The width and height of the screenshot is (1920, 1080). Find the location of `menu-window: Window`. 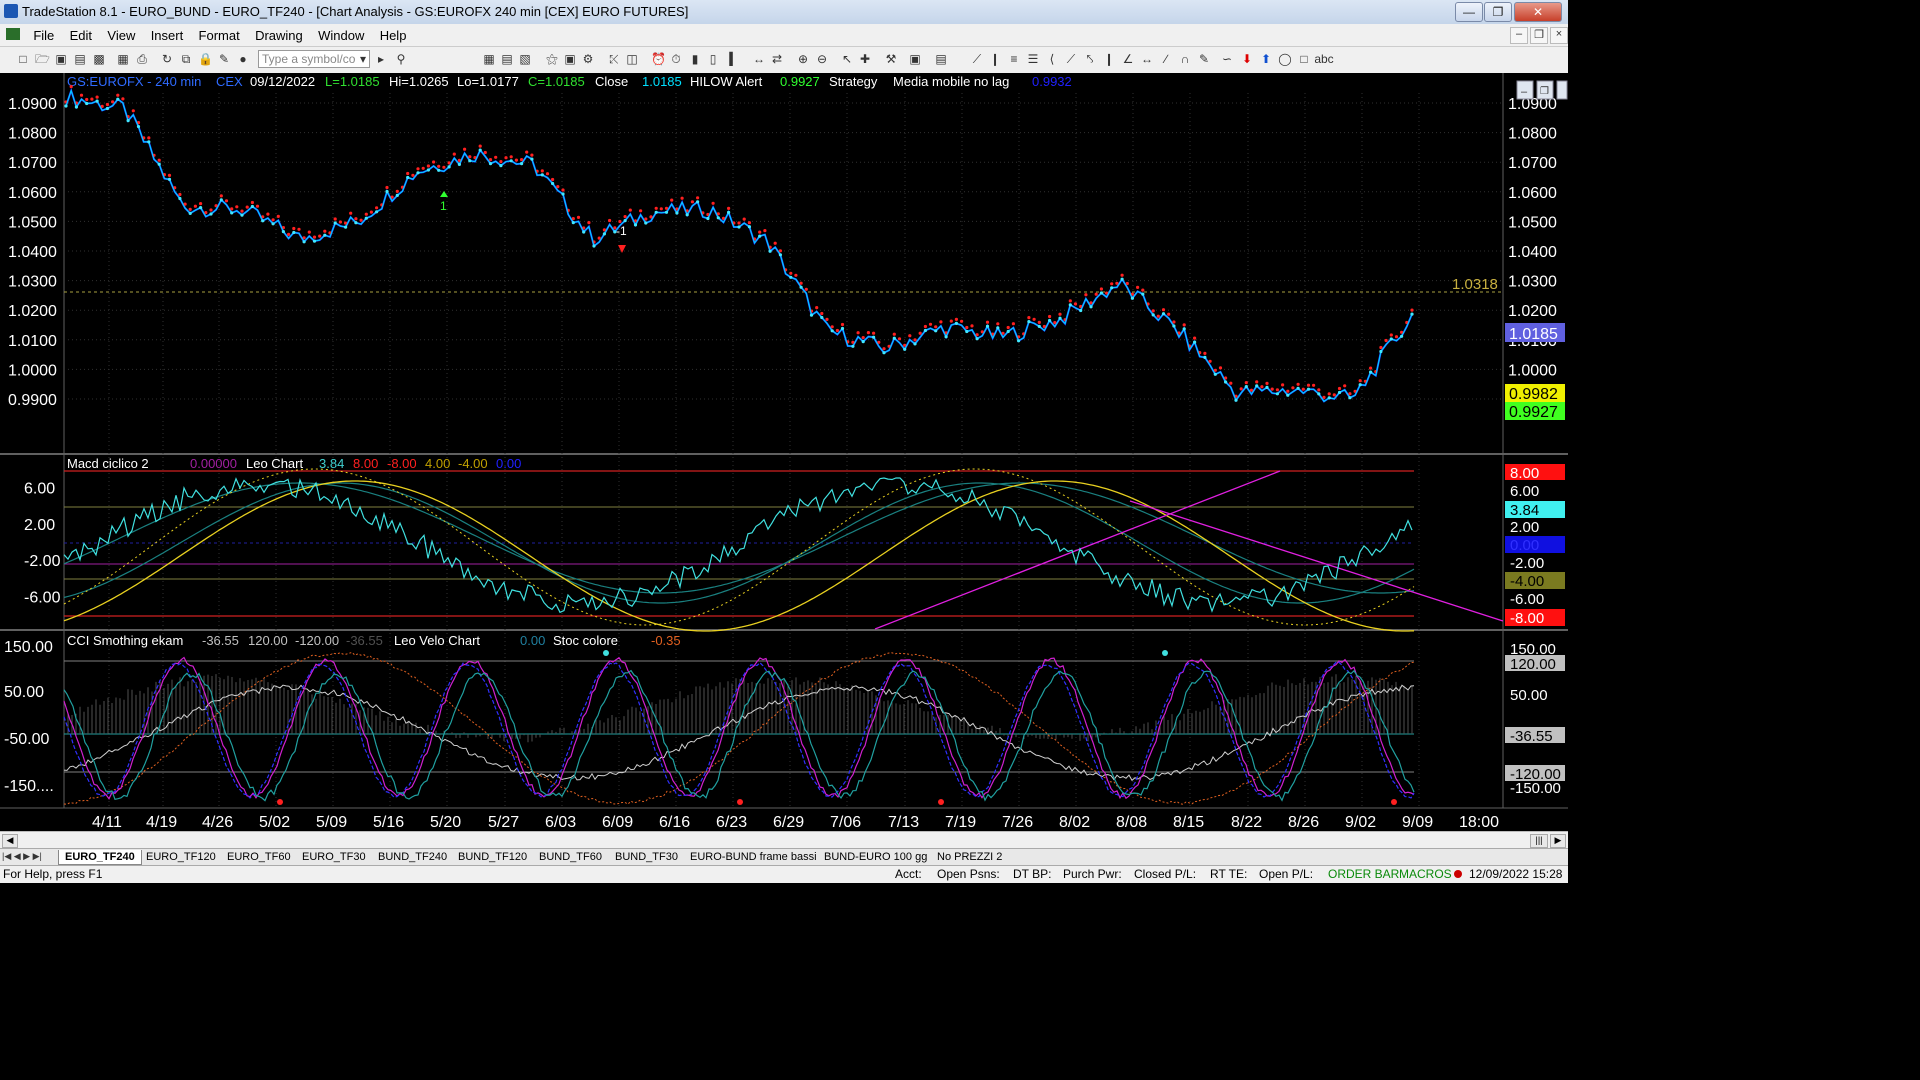

menu-window: Window is located at coordinates (341, 35).